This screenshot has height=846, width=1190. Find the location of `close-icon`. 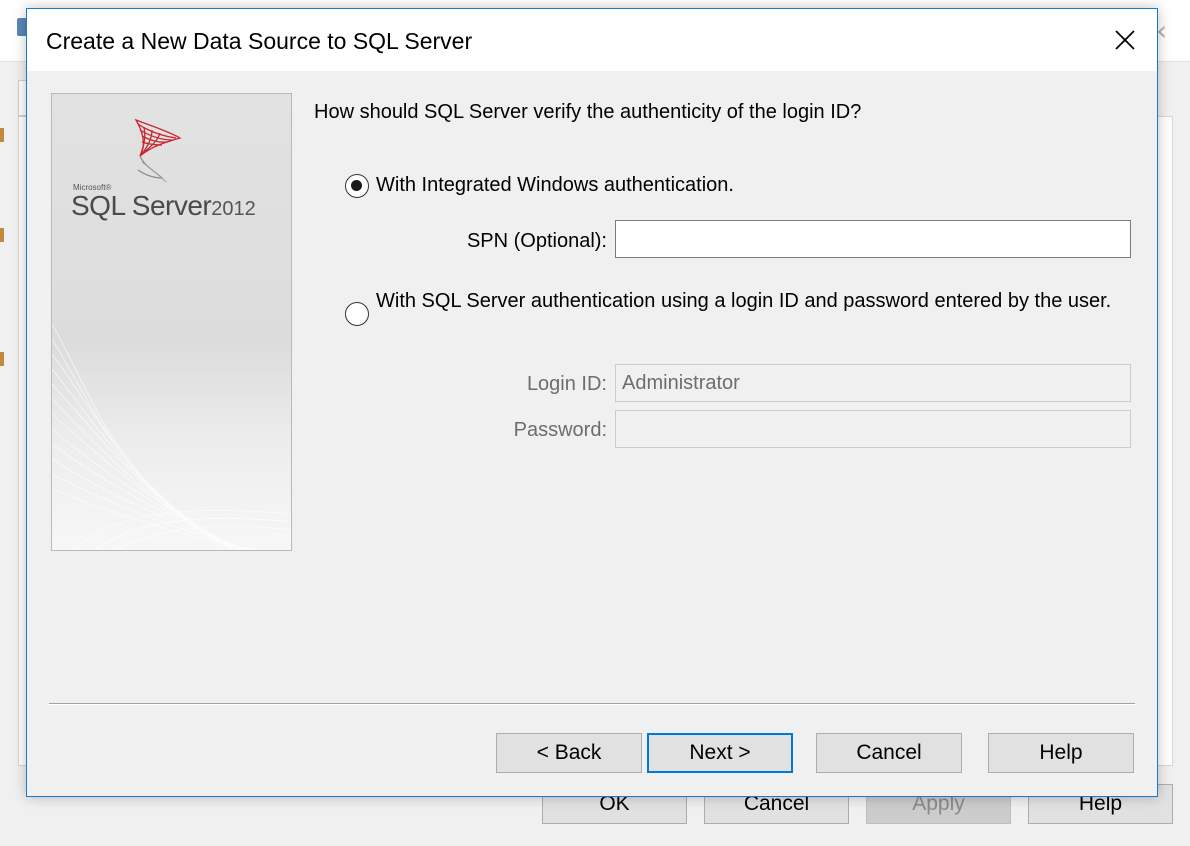

close-icon is located at coordinates (1125, 40).